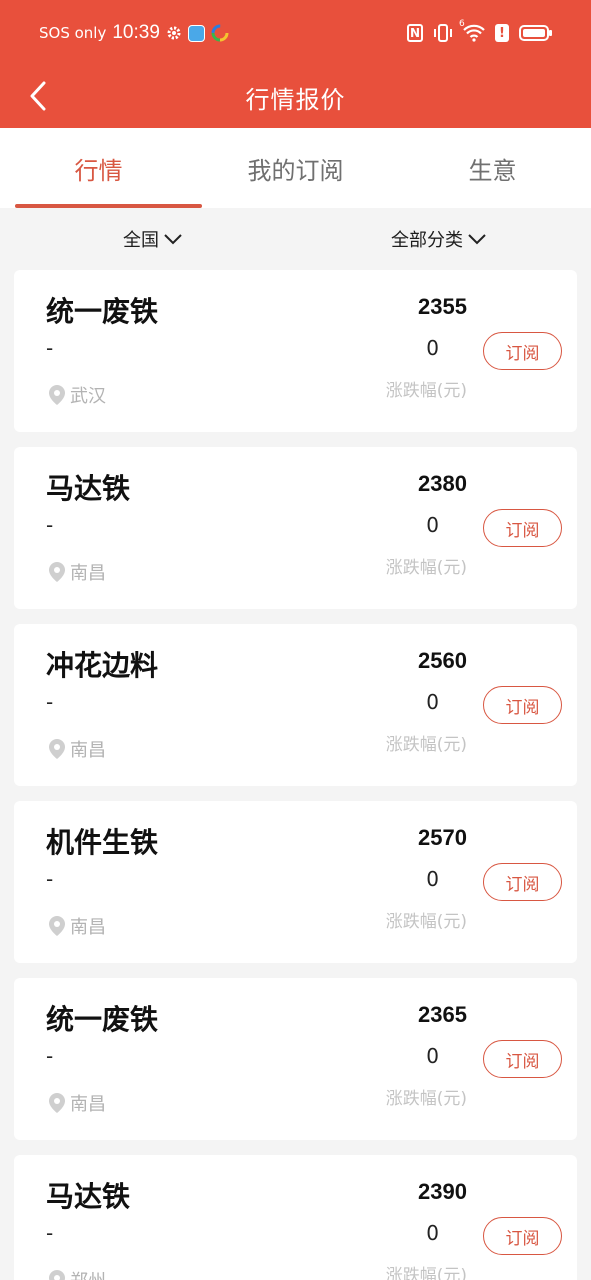  What do you see at coordinates (88, 396) in the screenshot?
I see `location-label: 武汉` at bounding box center [88, 396].